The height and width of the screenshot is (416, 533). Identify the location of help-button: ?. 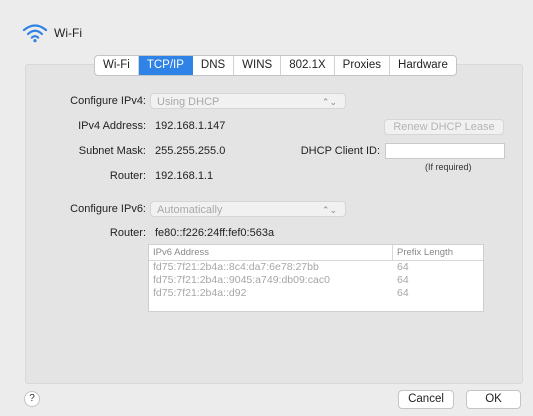
(32, 399).